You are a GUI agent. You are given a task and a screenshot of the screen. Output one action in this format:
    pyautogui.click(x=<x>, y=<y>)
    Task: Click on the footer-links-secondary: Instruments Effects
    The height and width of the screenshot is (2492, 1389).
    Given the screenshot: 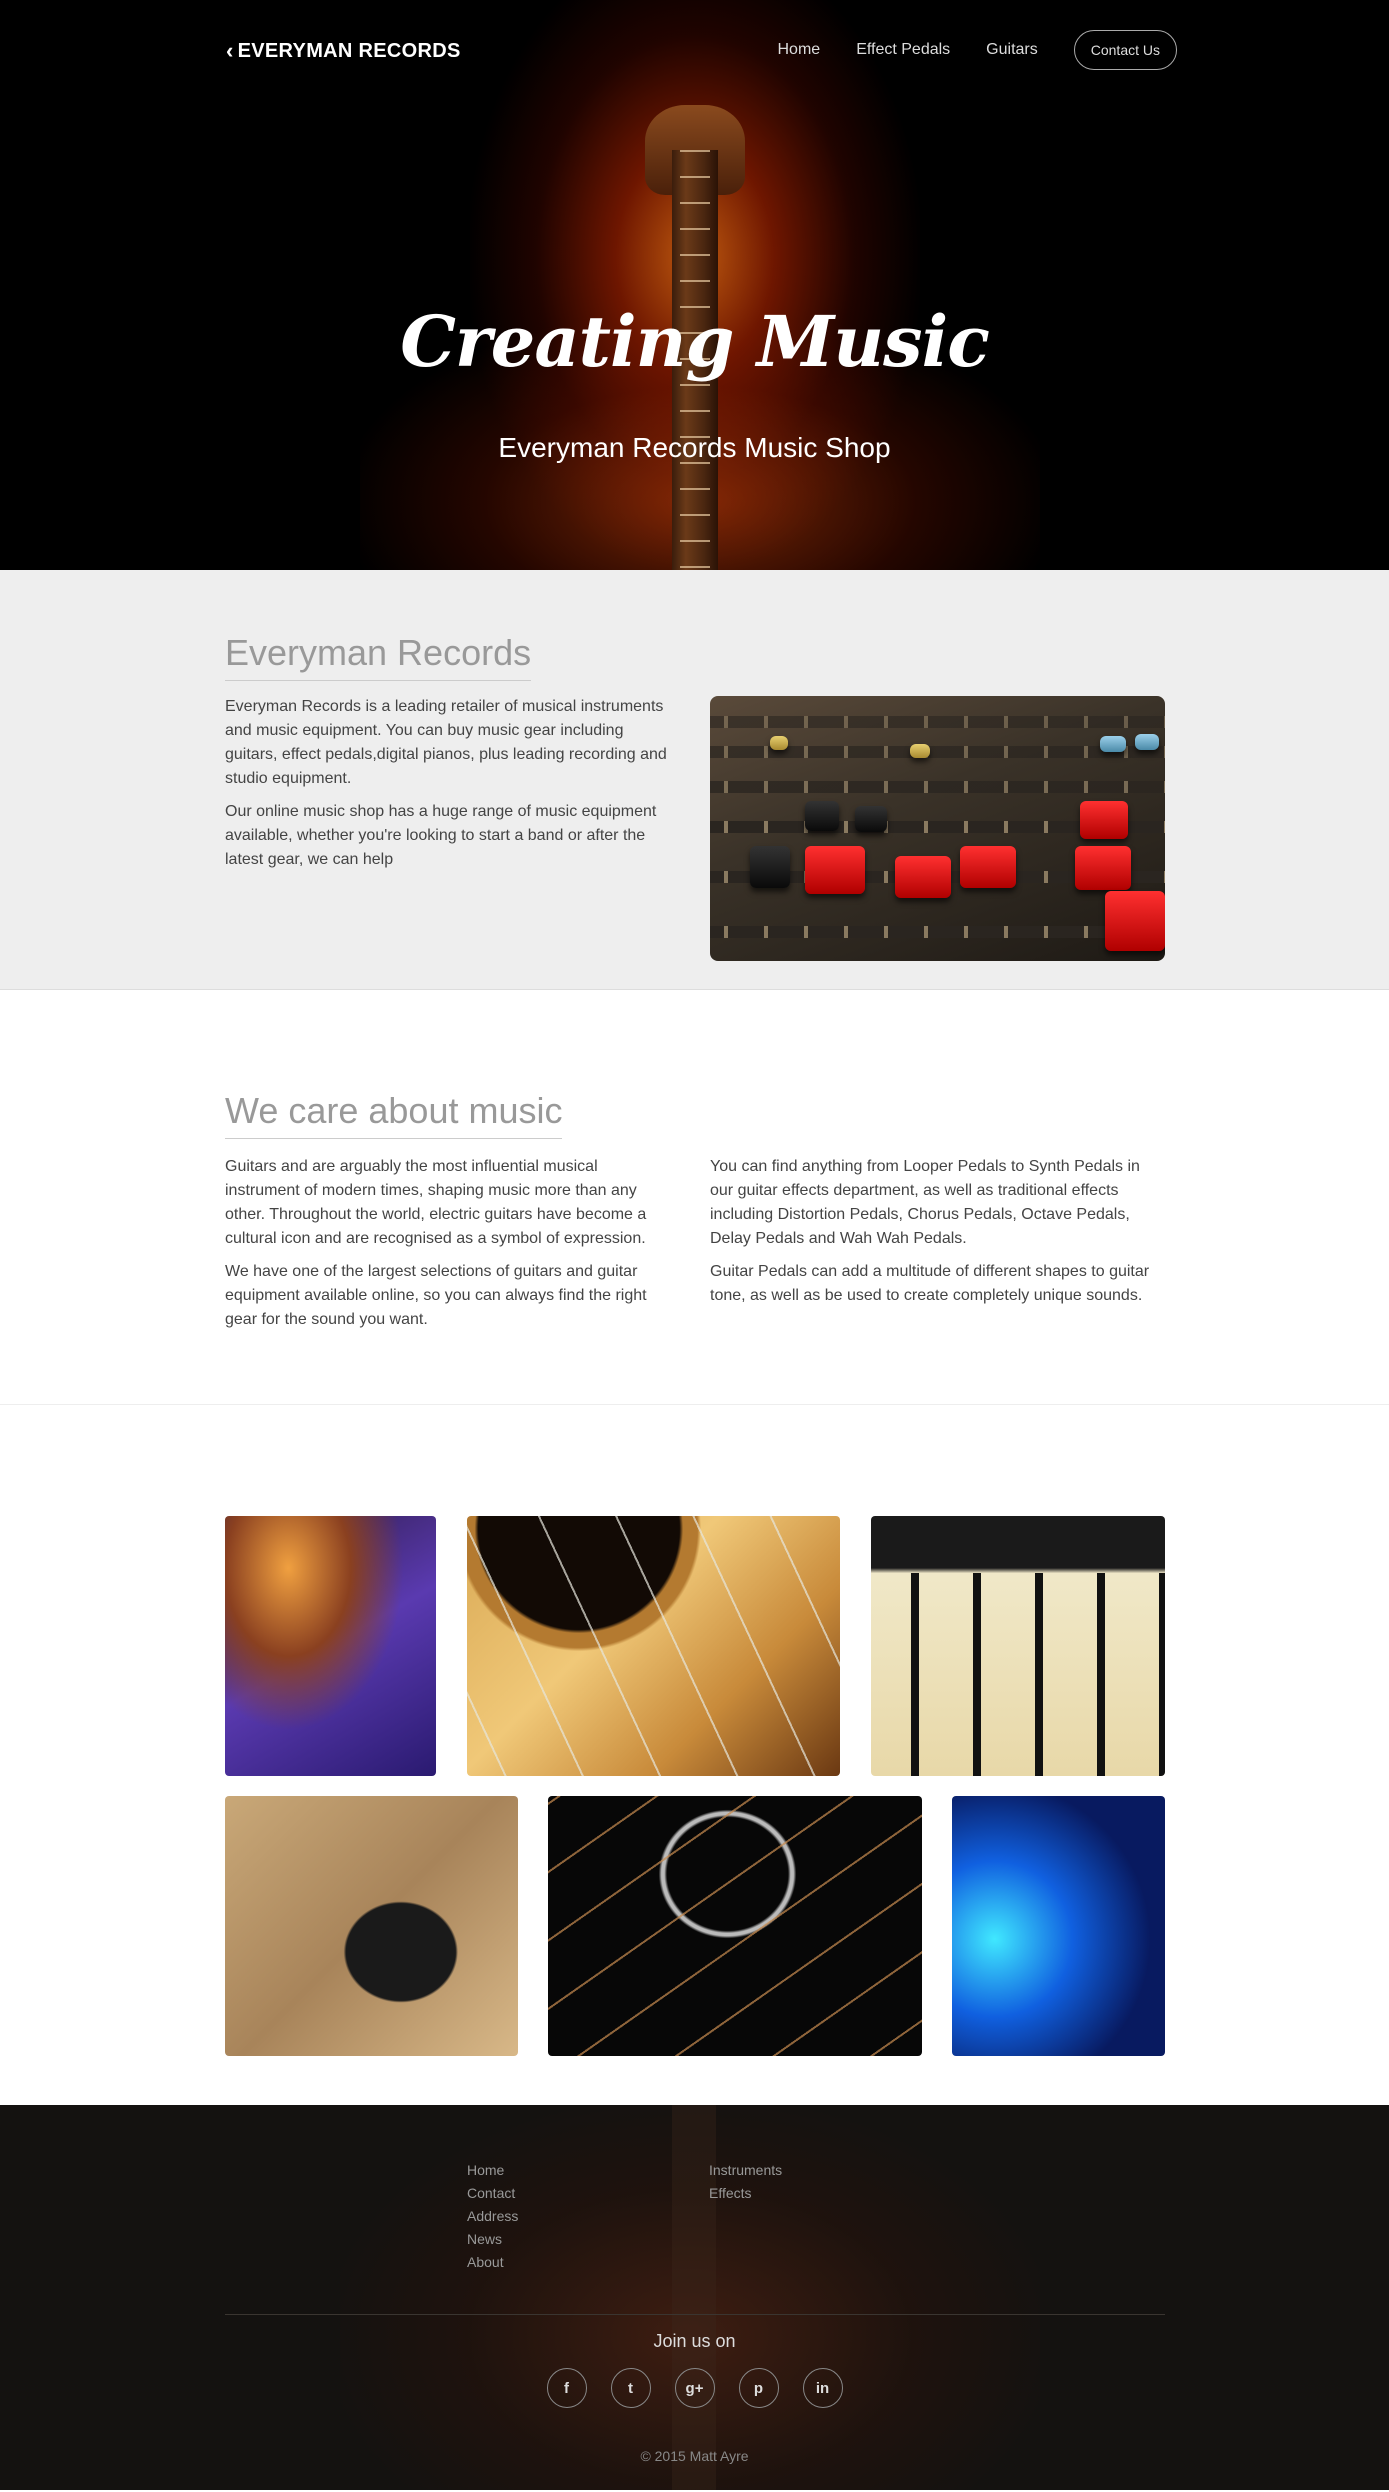 What is the action you would take?
    pyautogui.click(x=745, y=2182)
    